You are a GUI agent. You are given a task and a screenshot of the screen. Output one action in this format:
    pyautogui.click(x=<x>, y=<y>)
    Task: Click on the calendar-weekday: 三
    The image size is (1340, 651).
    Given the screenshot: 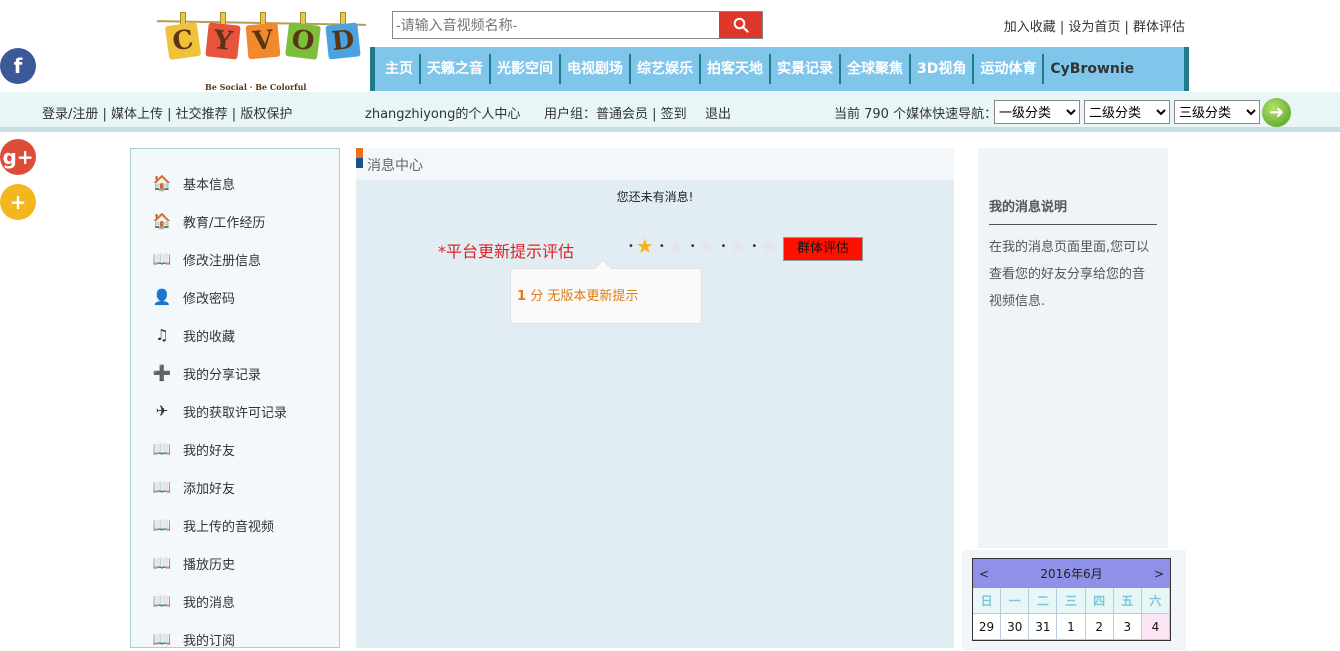 What is the action you would take?
    pyautogui.click(x=1071, y=601)
    